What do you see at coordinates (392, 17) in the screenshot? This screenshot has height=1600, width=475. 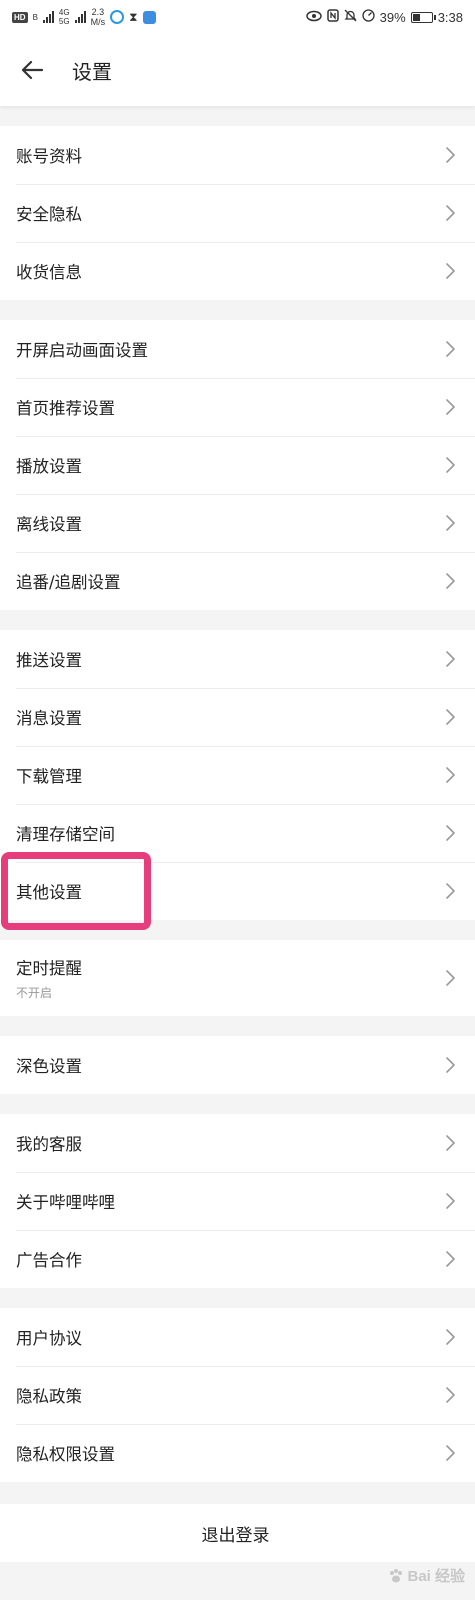 I see `battery-percent: 39%` at bounding box center [392, 17].